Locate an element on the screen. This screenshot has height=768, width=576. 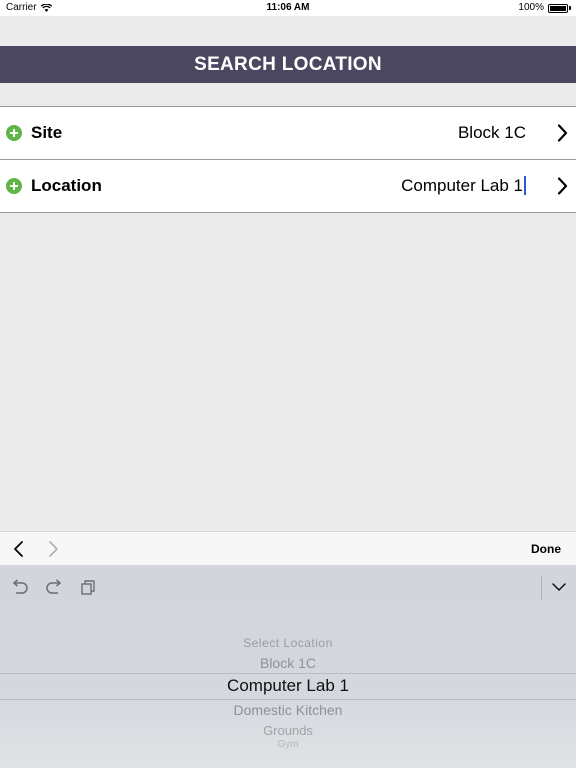
undo-icon is located at coordinates (20, 587).